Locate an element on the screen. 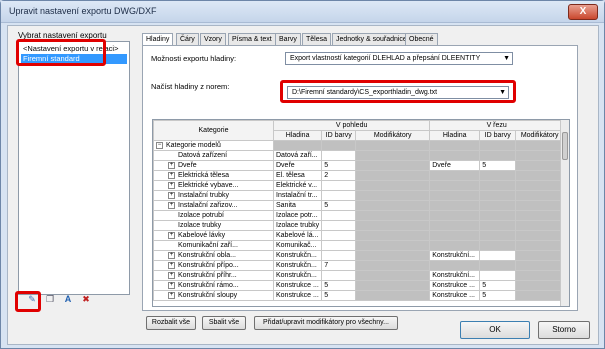 The height and width of the screenshot is (349, 605). delete-icon: ✖ is located at coordinates (86, 299).